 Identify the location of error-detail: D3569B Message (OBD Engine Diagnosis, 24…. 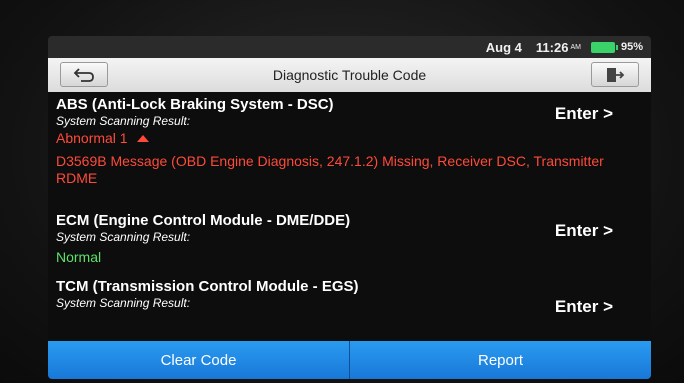
(330, 169).